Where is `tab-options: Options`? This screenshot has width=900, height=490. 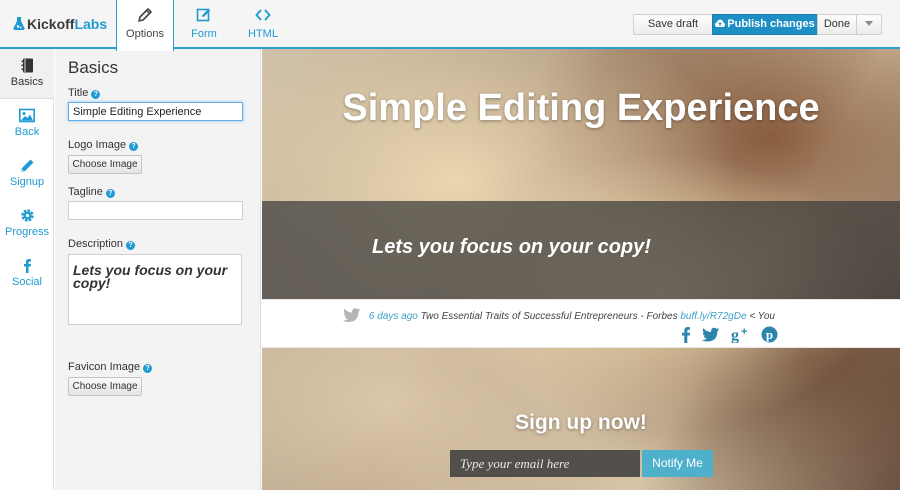
tab-options: Options is located at coordinates (145, 25).